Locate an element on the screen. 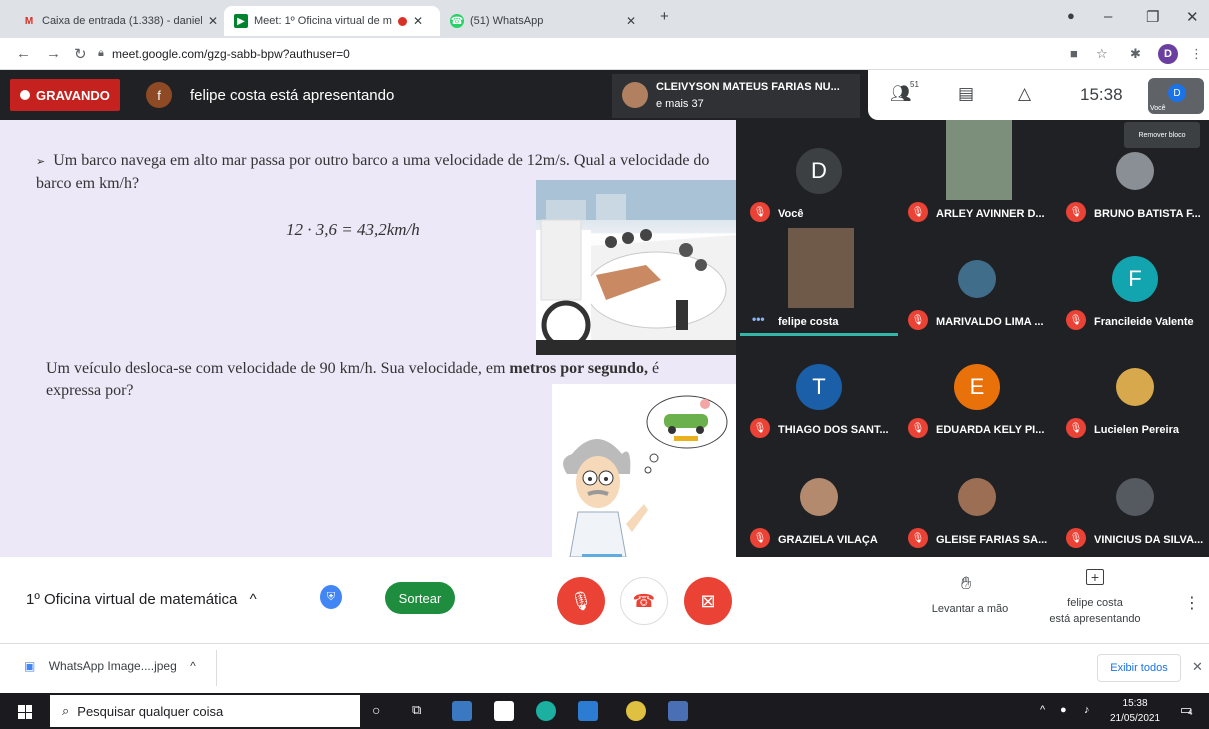 Image resolution: width=1209 pixels, height=729 pixels. divider is located at coordinates (216, 668).